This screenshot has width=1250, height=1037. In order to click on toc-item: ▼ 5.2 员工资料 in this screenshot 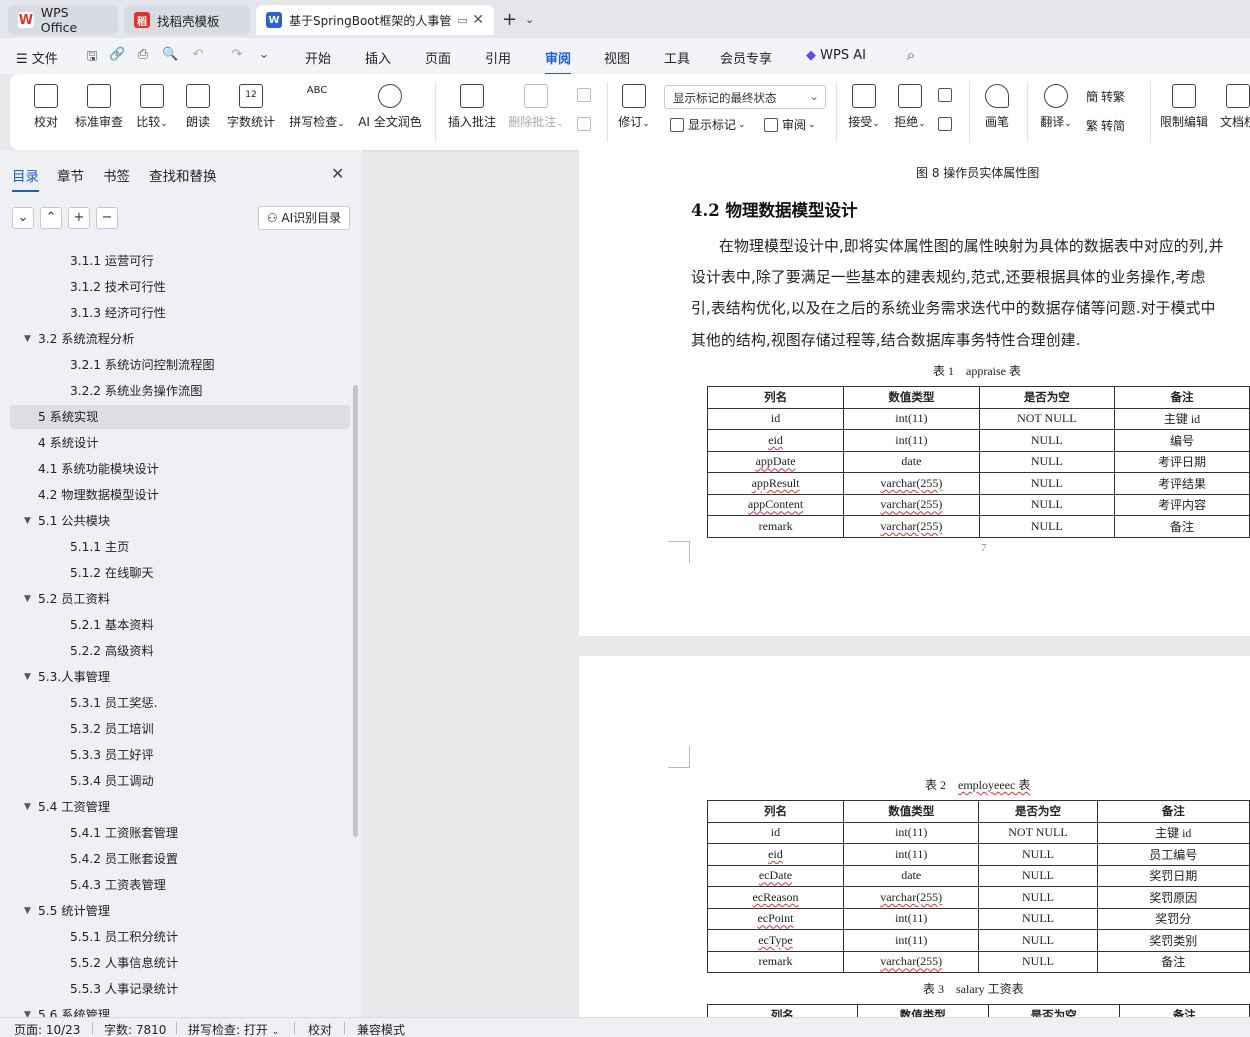, I will do `click(180, 599)`.